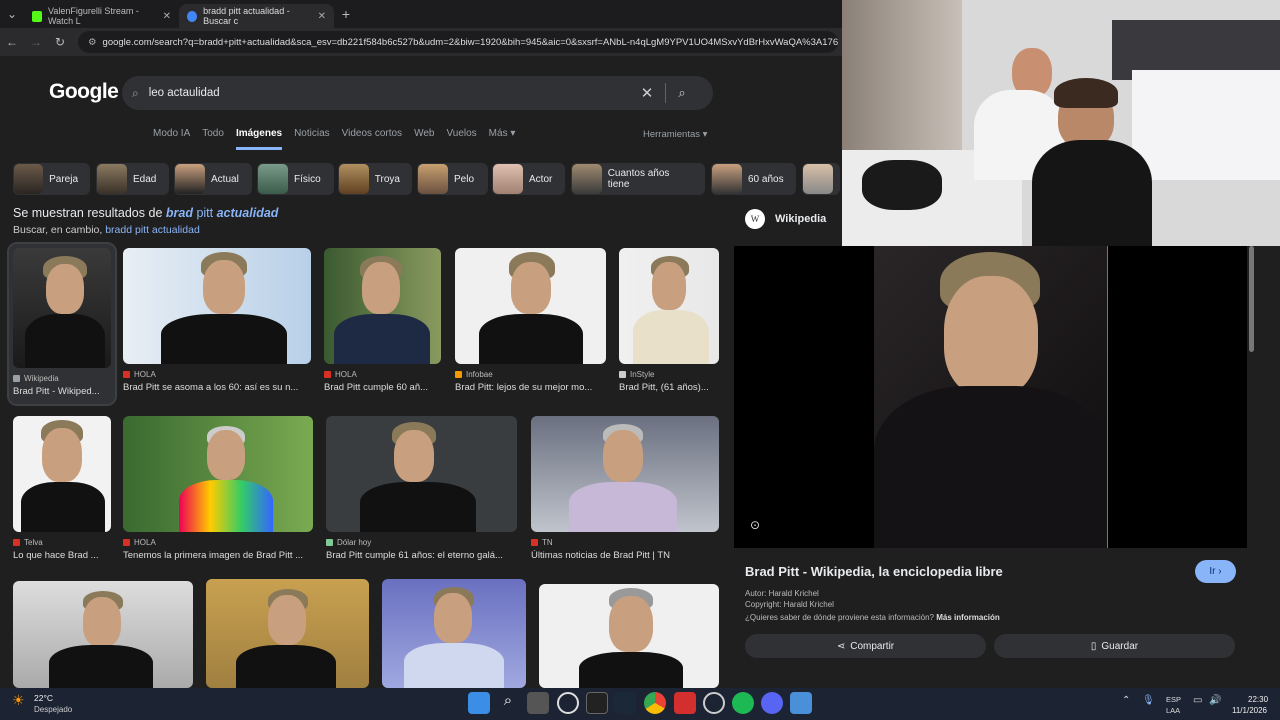  Describe the element at coordinates (647, 93) in the screenshot. I see `clear-icon: ✕` at that location.